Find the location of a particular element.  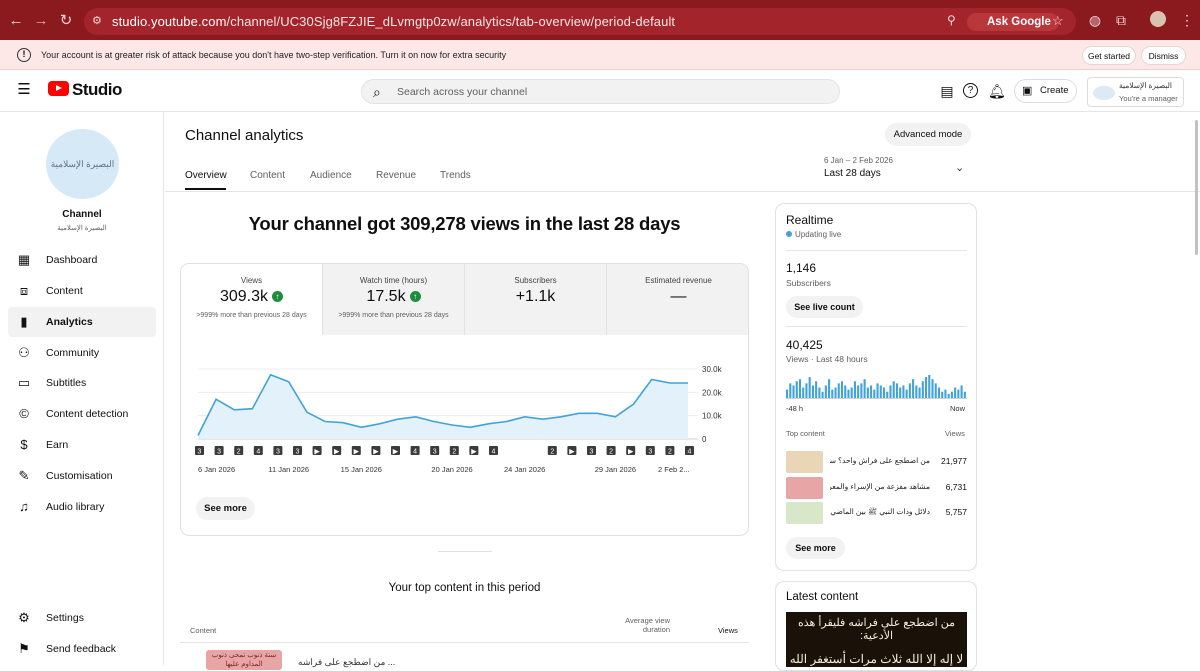

get-started-button: Get started is located at coordinates (1109, 55).